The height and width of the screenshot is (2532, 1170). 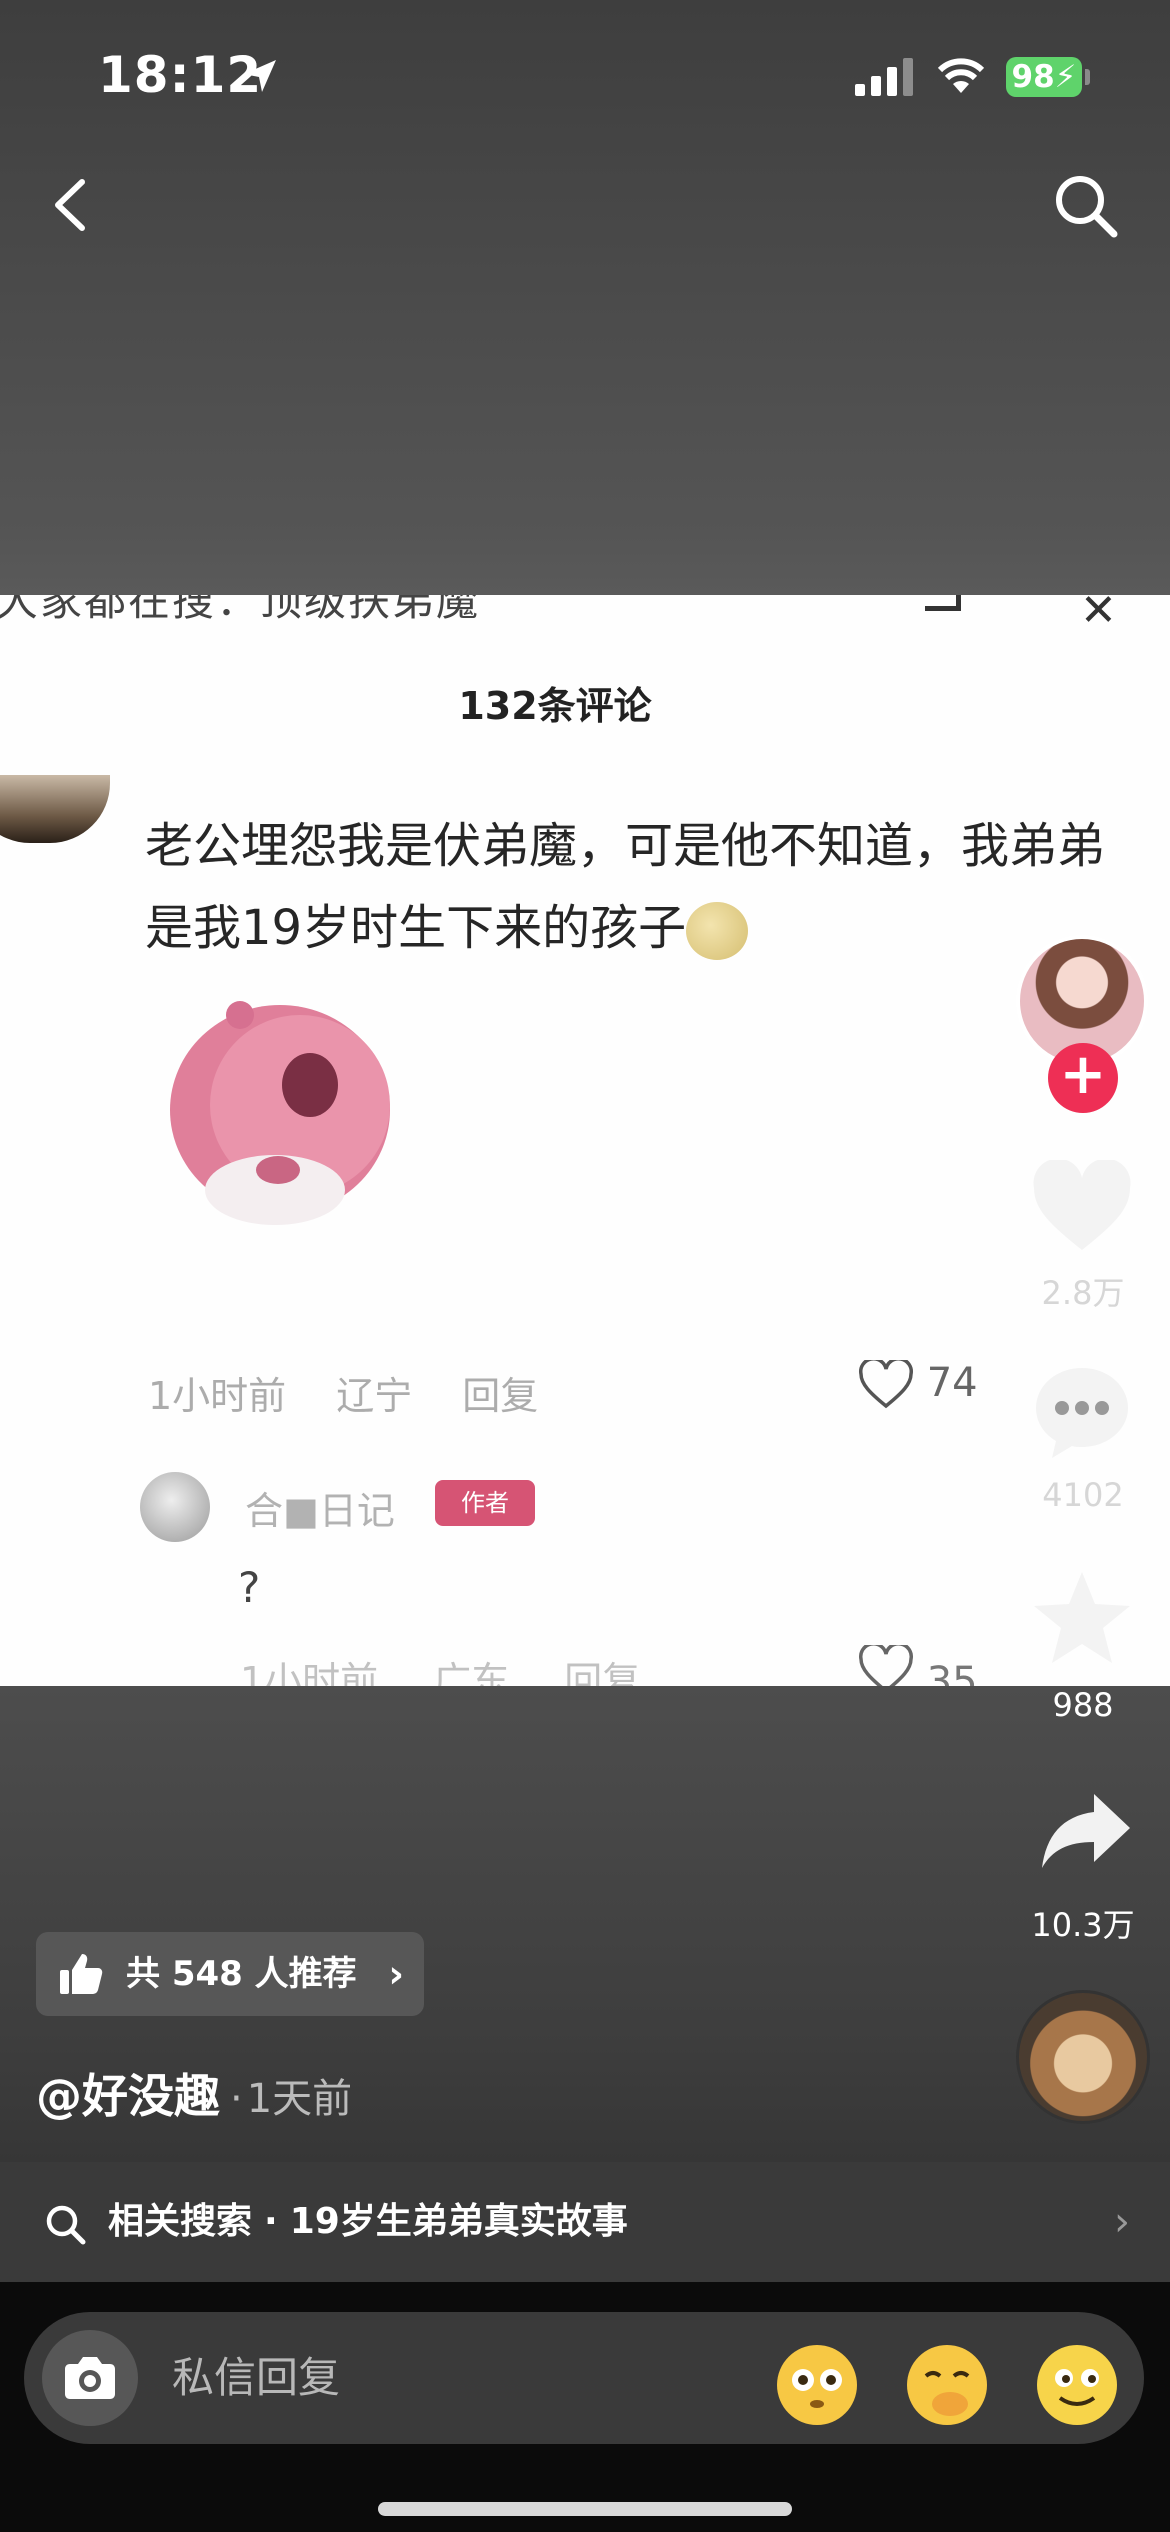 I want to click on flushed-emoji-icon, so click(x=817, y=2385).